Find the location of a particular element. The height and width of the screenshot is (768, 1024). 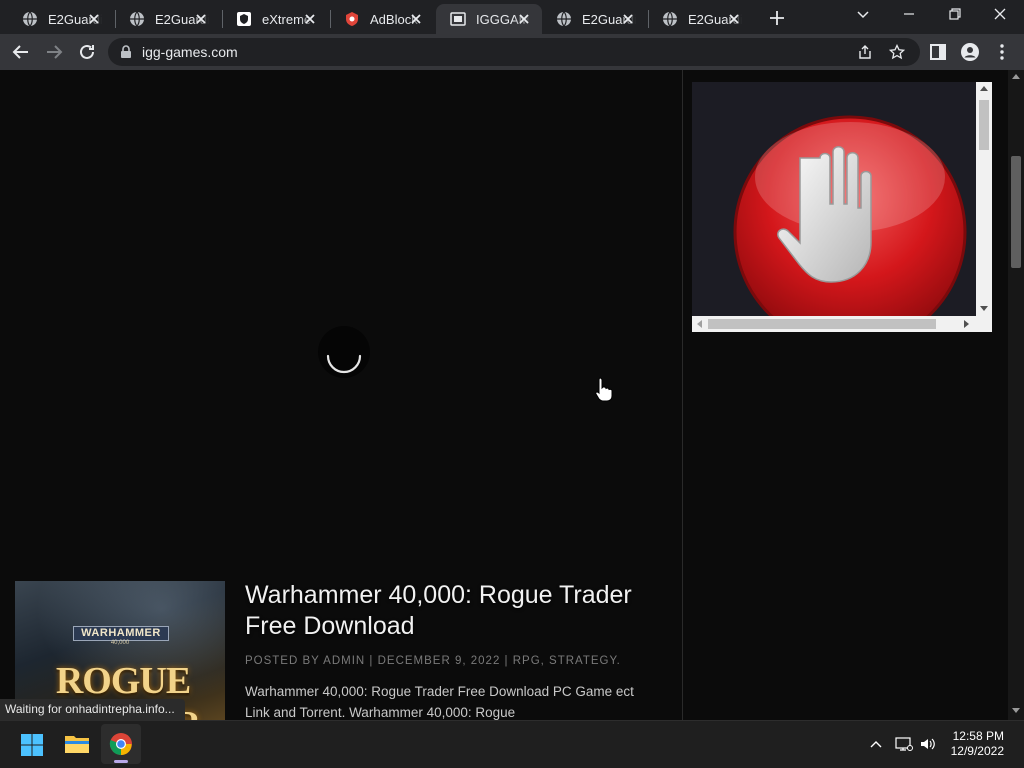

igg-icon is located at coordinates (458, 19).